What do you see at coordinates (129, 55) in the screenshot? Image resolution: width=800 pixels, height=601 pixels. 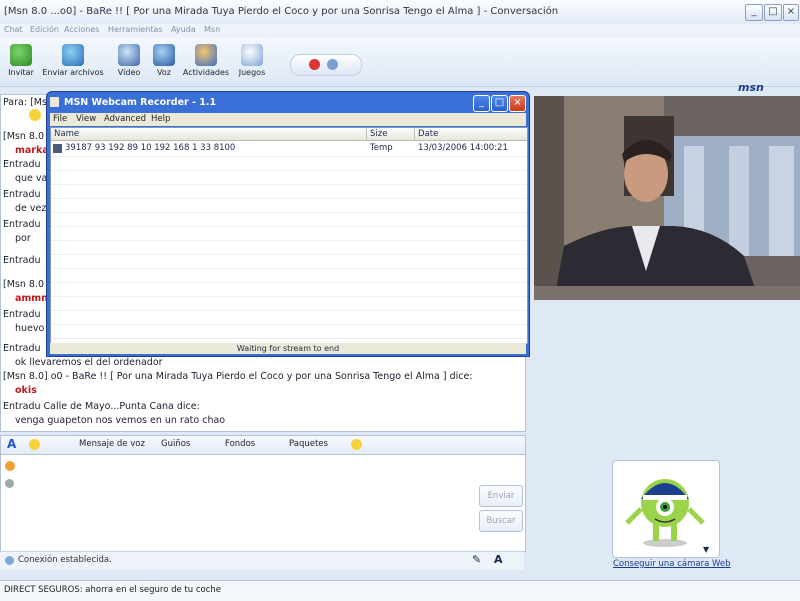 I see `video-icon` at bounding box center [129, 55].